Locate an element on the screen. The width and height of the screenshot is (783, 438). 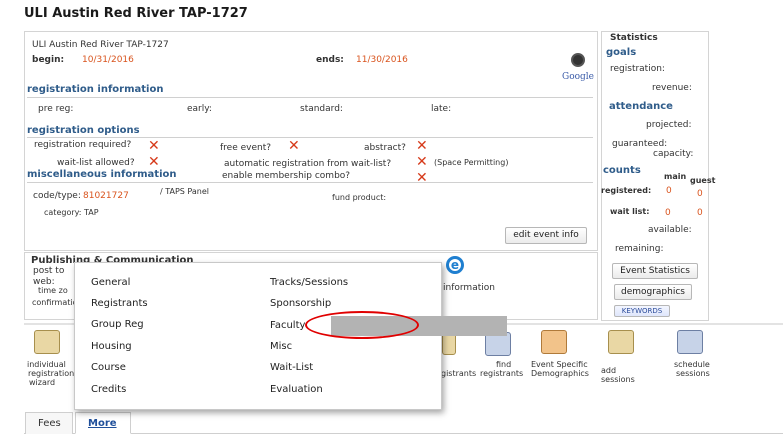
menu-item-registrants: Registrants is located at coordinates (119, 303).